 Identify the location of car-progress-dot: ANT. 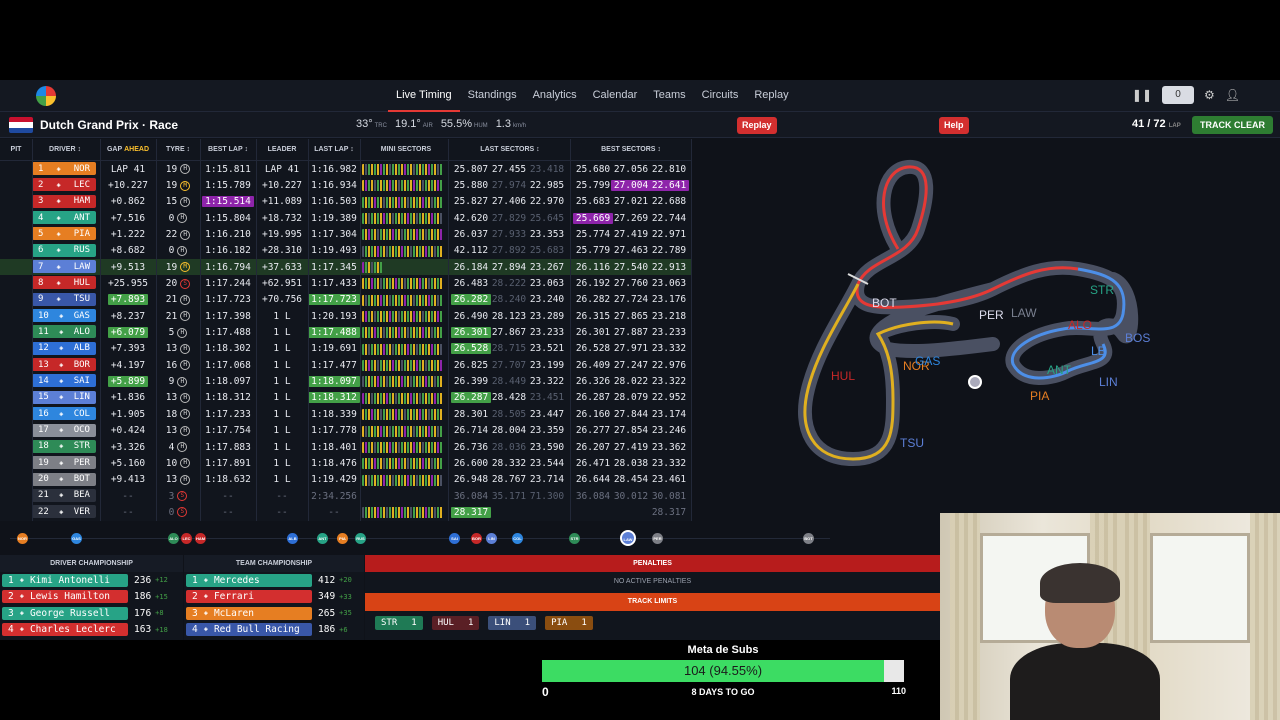
(322, 538).